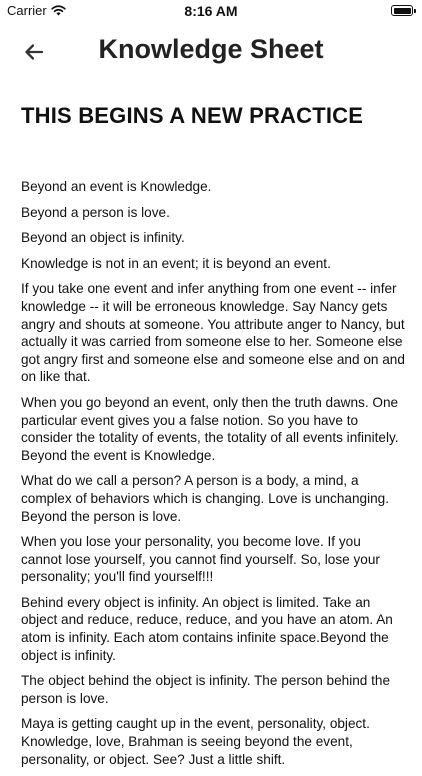 The width and height of the screenshot is (422, 776). What do you see at coordinates (95, 212) in the screenshot?
I see `paragraph: Beyond a person is love.` at bounding box center [95, 212].